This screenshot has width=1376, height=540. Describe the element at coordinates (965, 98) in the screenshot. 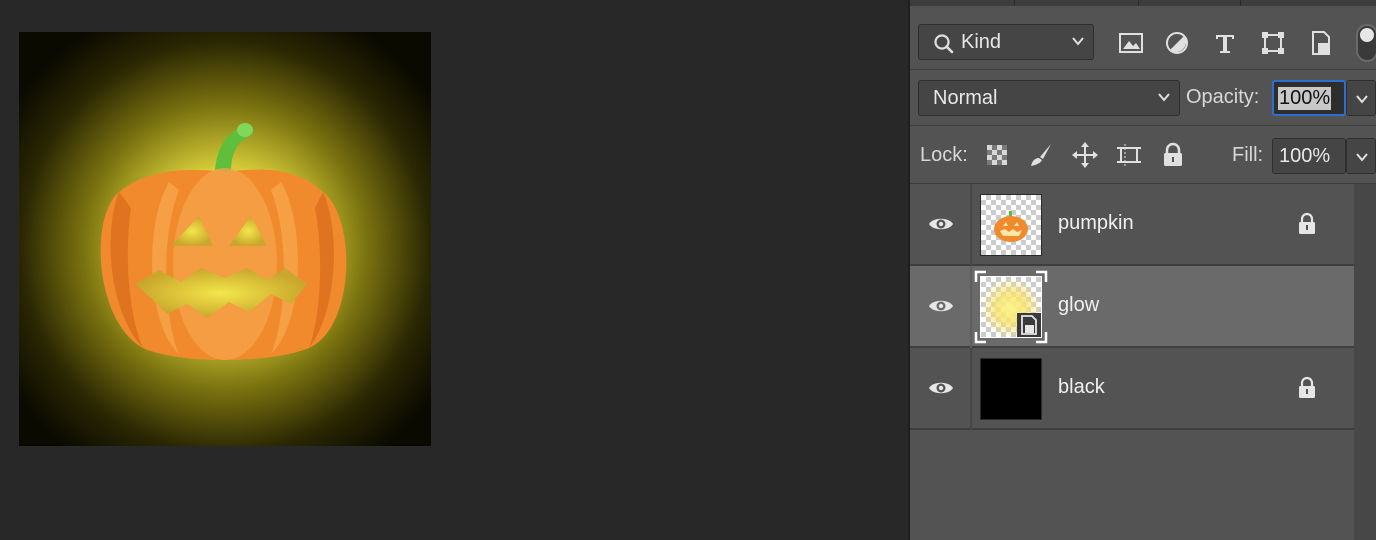

I see `blend-mode-value: Normal` at that location.